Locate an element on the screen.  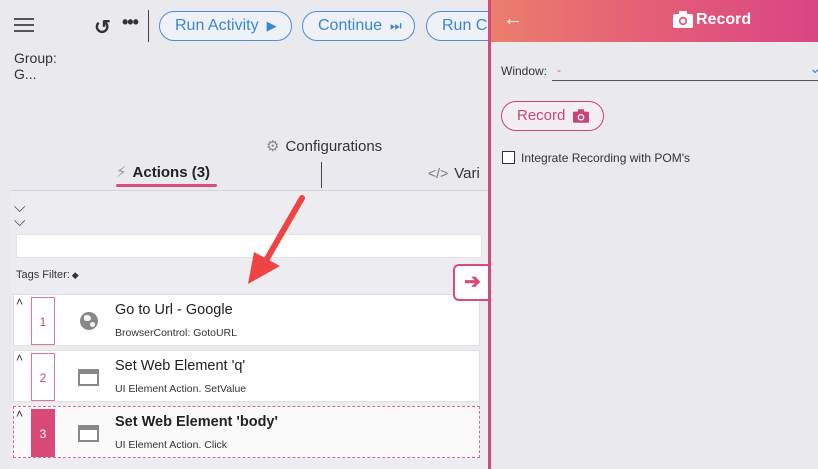
undo-icon: ↺ is located at coordinates (102, 27).